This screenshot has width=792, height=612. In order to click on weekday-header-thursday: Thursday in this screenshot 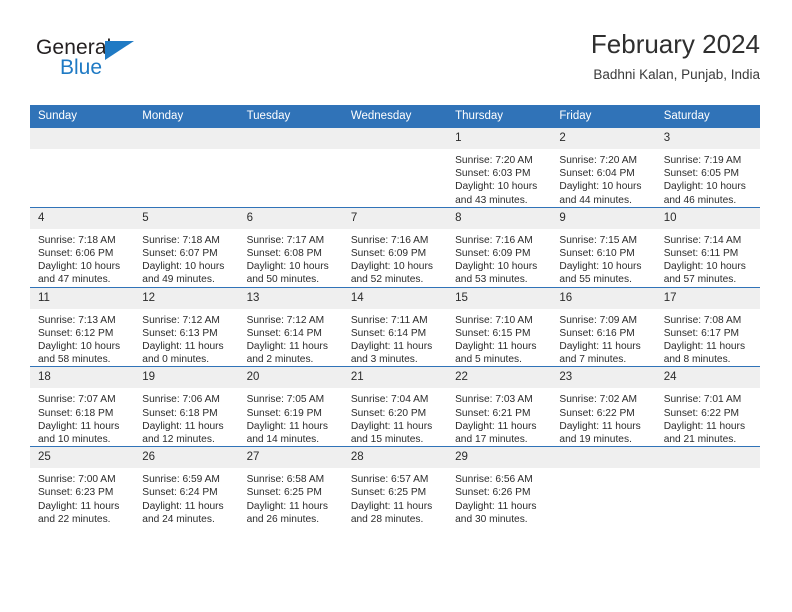, I will do `click(499, 116)`.